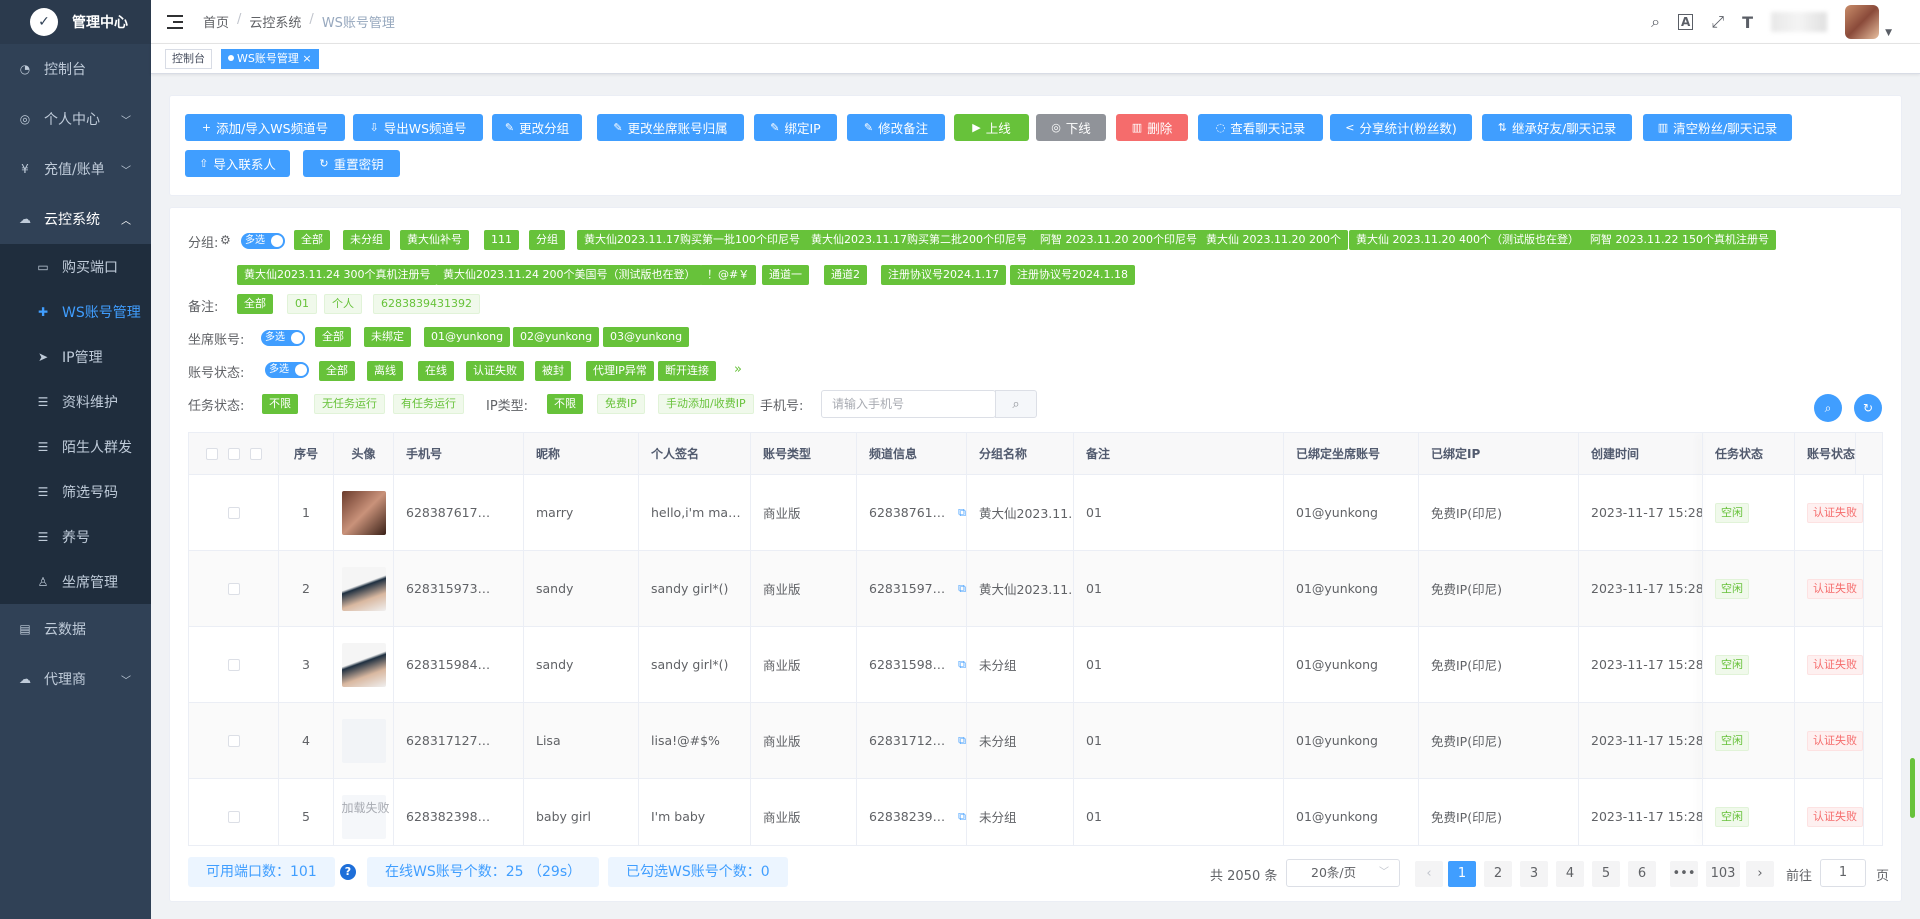 The image size is (1920, 919). Describe the element at coordinates (1760, 874) in the screenshot. I see `next-page-button: ›` at that location.